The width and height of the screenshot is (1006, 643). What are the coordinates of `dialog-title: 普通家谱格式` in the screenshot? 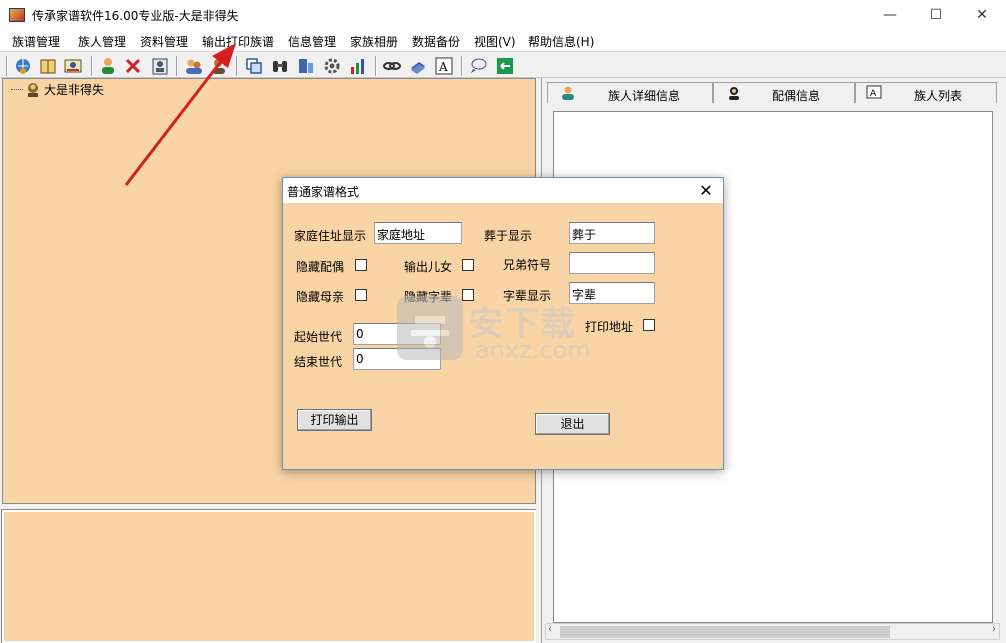 It's located at (323, 192).